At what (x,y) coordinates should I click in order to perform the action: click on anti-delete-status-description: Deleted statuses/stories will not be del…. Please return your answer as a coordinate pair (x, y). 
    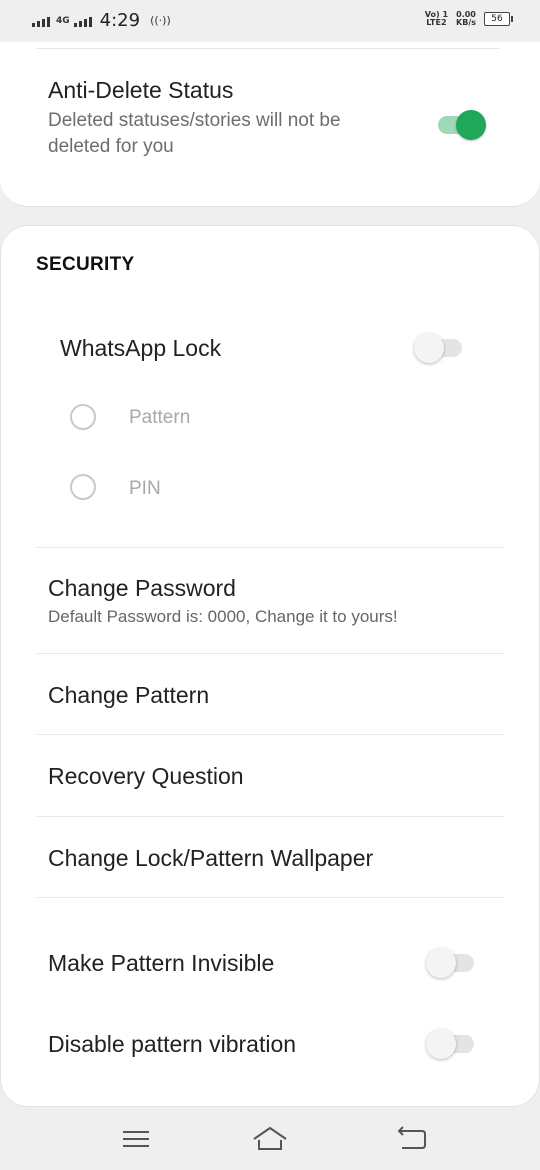
    Looking at the image, I should click on (194, 133).